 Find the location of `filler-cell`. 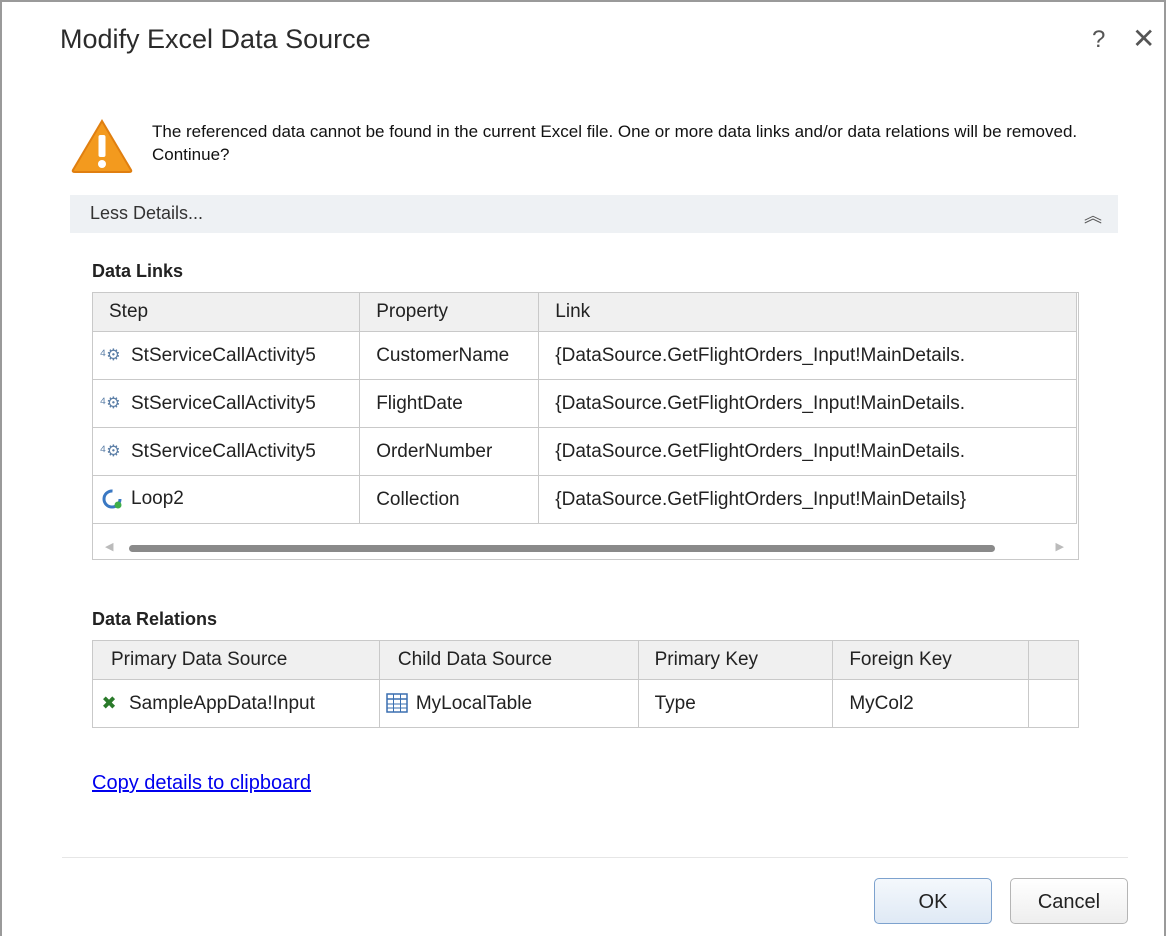

filler-cell is located at coordinates (1053, 703).